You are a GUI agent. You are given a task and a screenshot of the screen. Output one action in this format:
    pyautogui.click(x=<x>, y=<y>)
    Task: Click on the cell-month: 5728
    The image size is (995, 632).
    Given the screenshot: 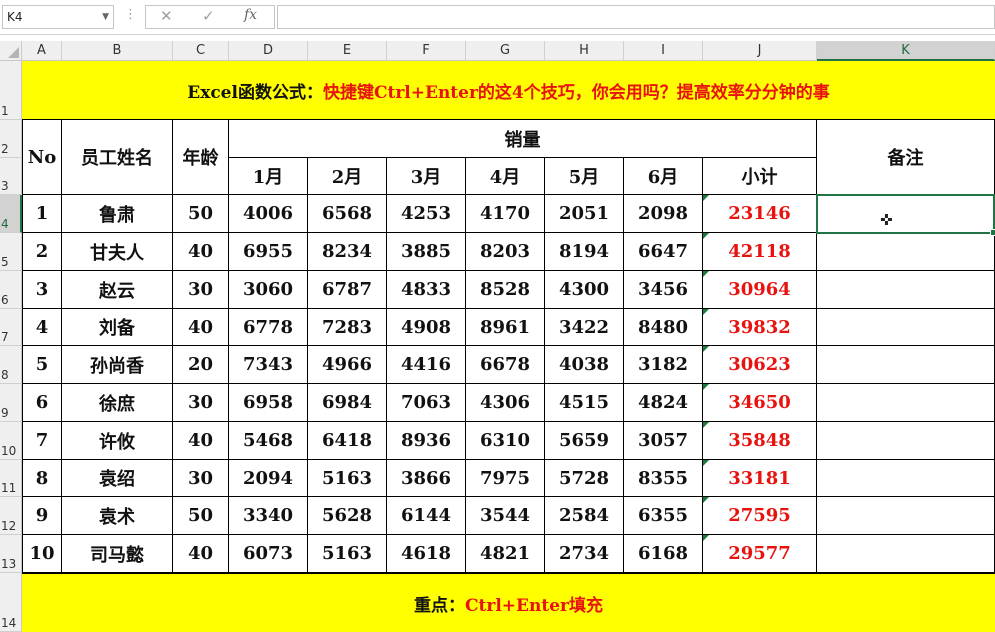 What is the action you would take?
    pyautogui.click(x=584, y=478)
    